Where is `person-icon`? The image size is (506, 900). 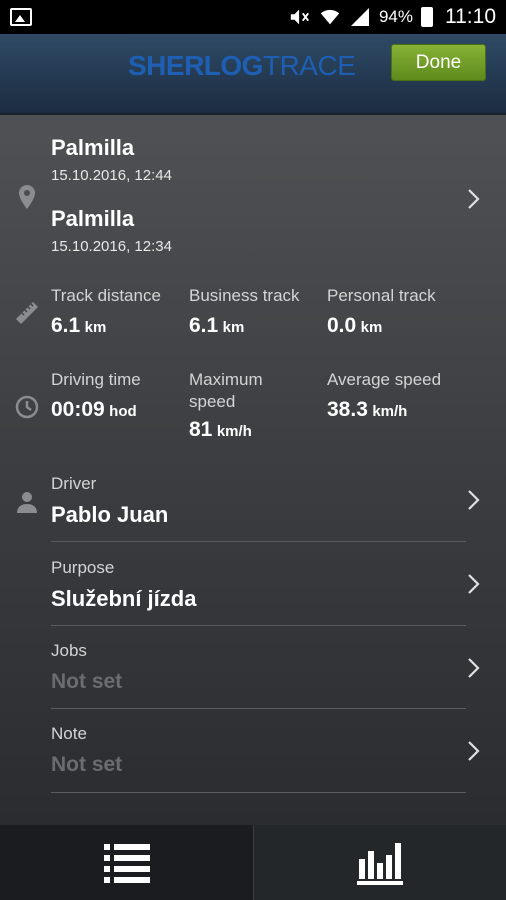 person-icon is located at coordinates (27, 502).